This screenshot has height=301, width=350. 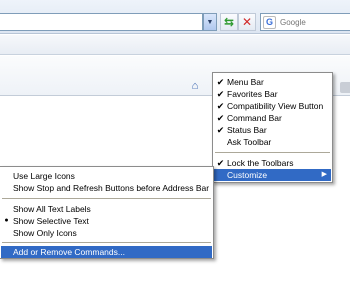 I want to click on menu-item-show-all-text-labels: Show All Text Labels, so click(x=106, y=209).